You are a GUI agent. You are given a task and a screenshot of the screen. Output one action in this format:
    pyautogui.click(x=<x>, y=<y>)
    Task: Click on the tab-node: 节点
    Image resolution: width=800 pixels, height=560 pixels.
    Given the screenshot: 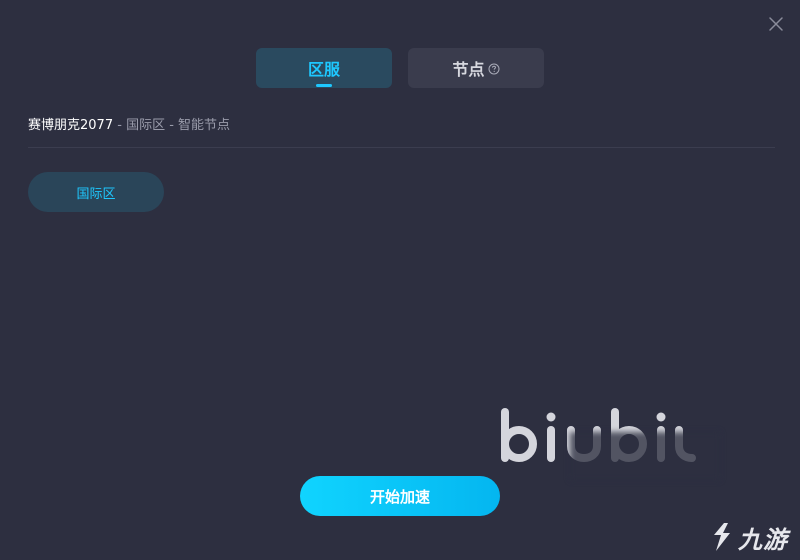 What is the action you would take?
    pyautogui.click(x=476, y=68)
    